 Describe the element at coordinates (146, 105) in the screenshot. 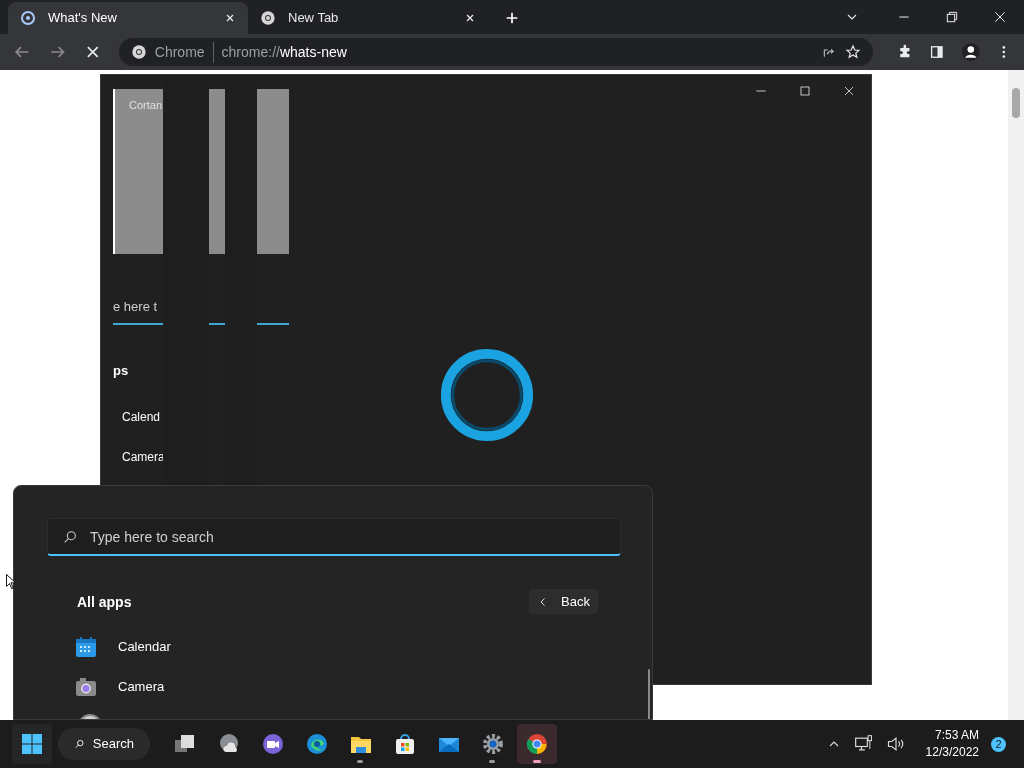

I see `ghost-title: Cortan` at that location.